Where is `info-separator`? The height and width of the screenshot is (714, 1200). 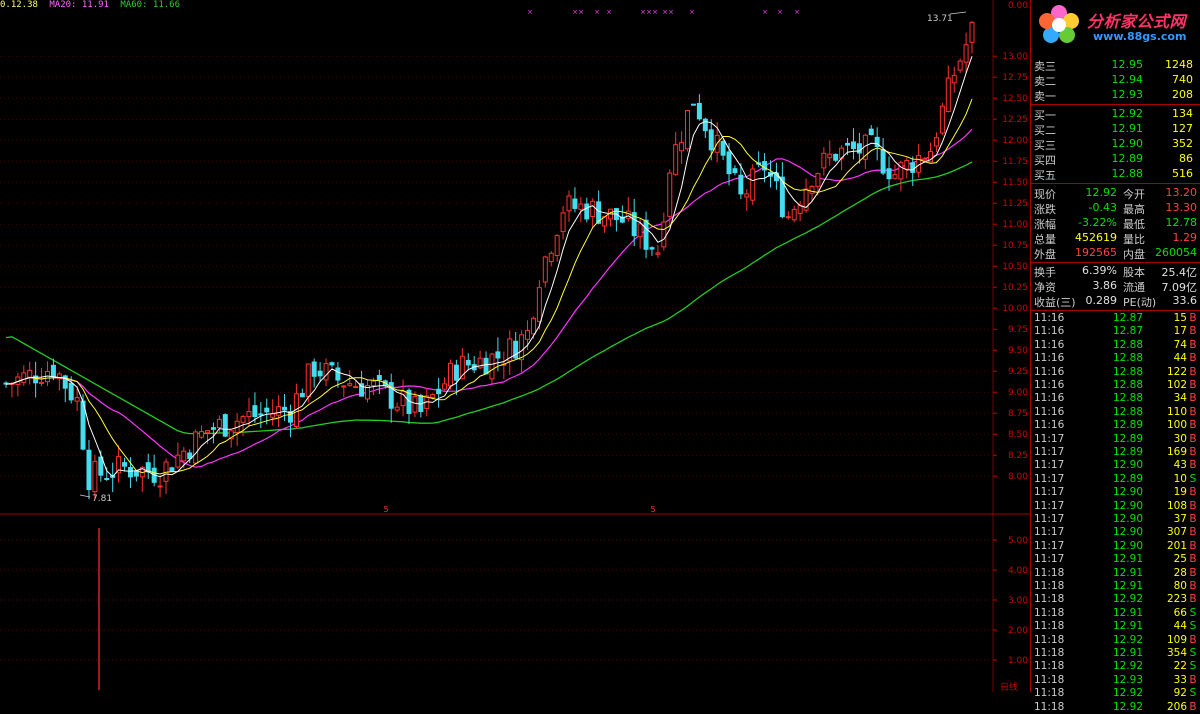 info-separator is located at coordinates (1115, 262).